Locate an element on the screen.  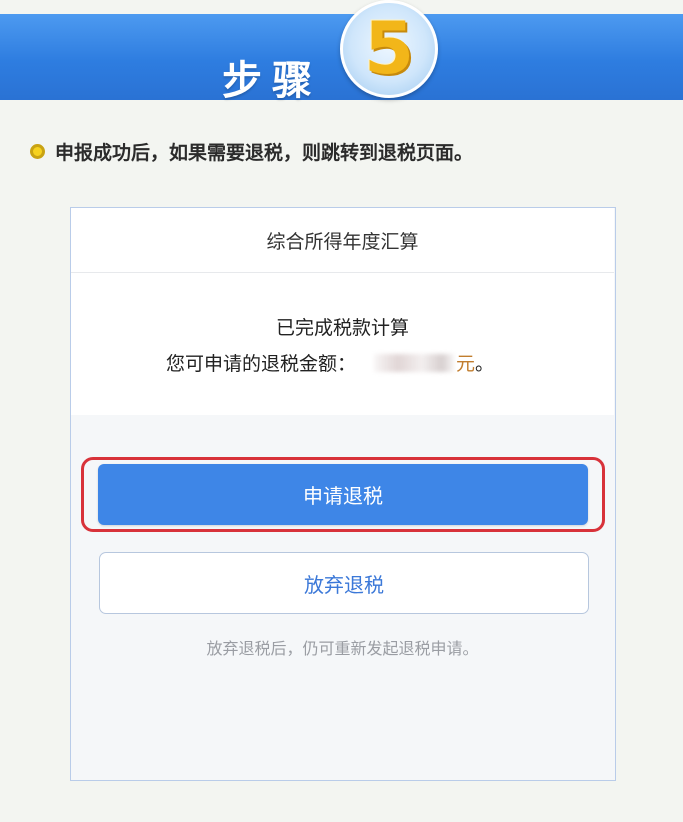
instruction: 申报成功后，如果需要退税，则跳转到退税页面。 is located at coordinates (251, 151).